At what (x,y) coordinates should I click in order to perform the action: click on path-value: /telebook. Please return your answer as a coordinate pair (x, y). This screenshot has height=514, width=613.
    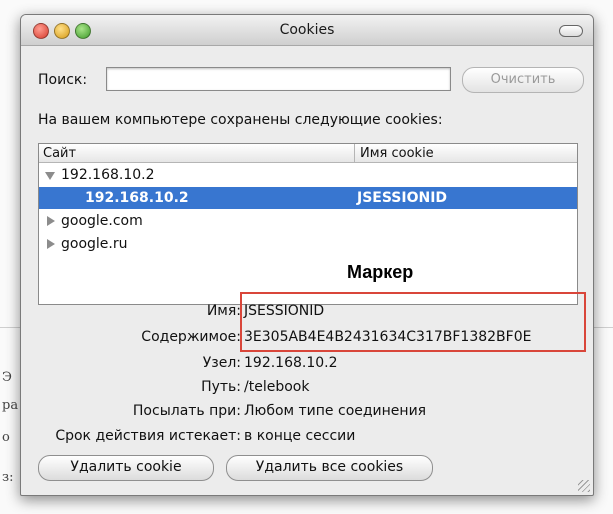
    Looking at the image, I should click on (277, 387).